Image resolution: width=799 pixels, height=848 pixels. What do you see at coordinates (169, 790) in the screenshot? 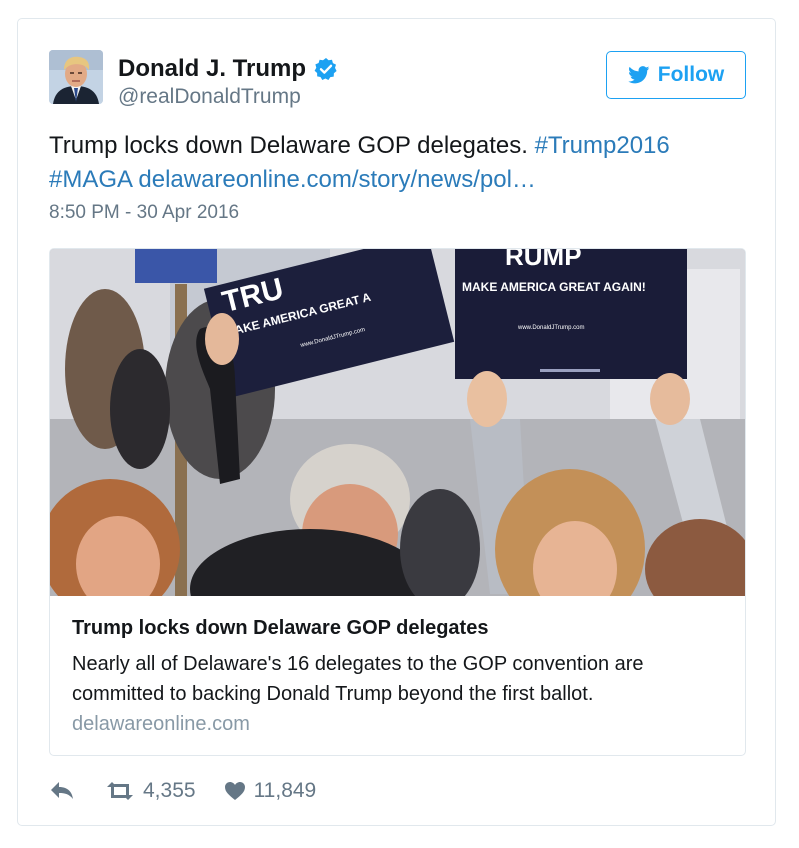
I see `retweet-count: 4,355` at bounding box center [169, 790].